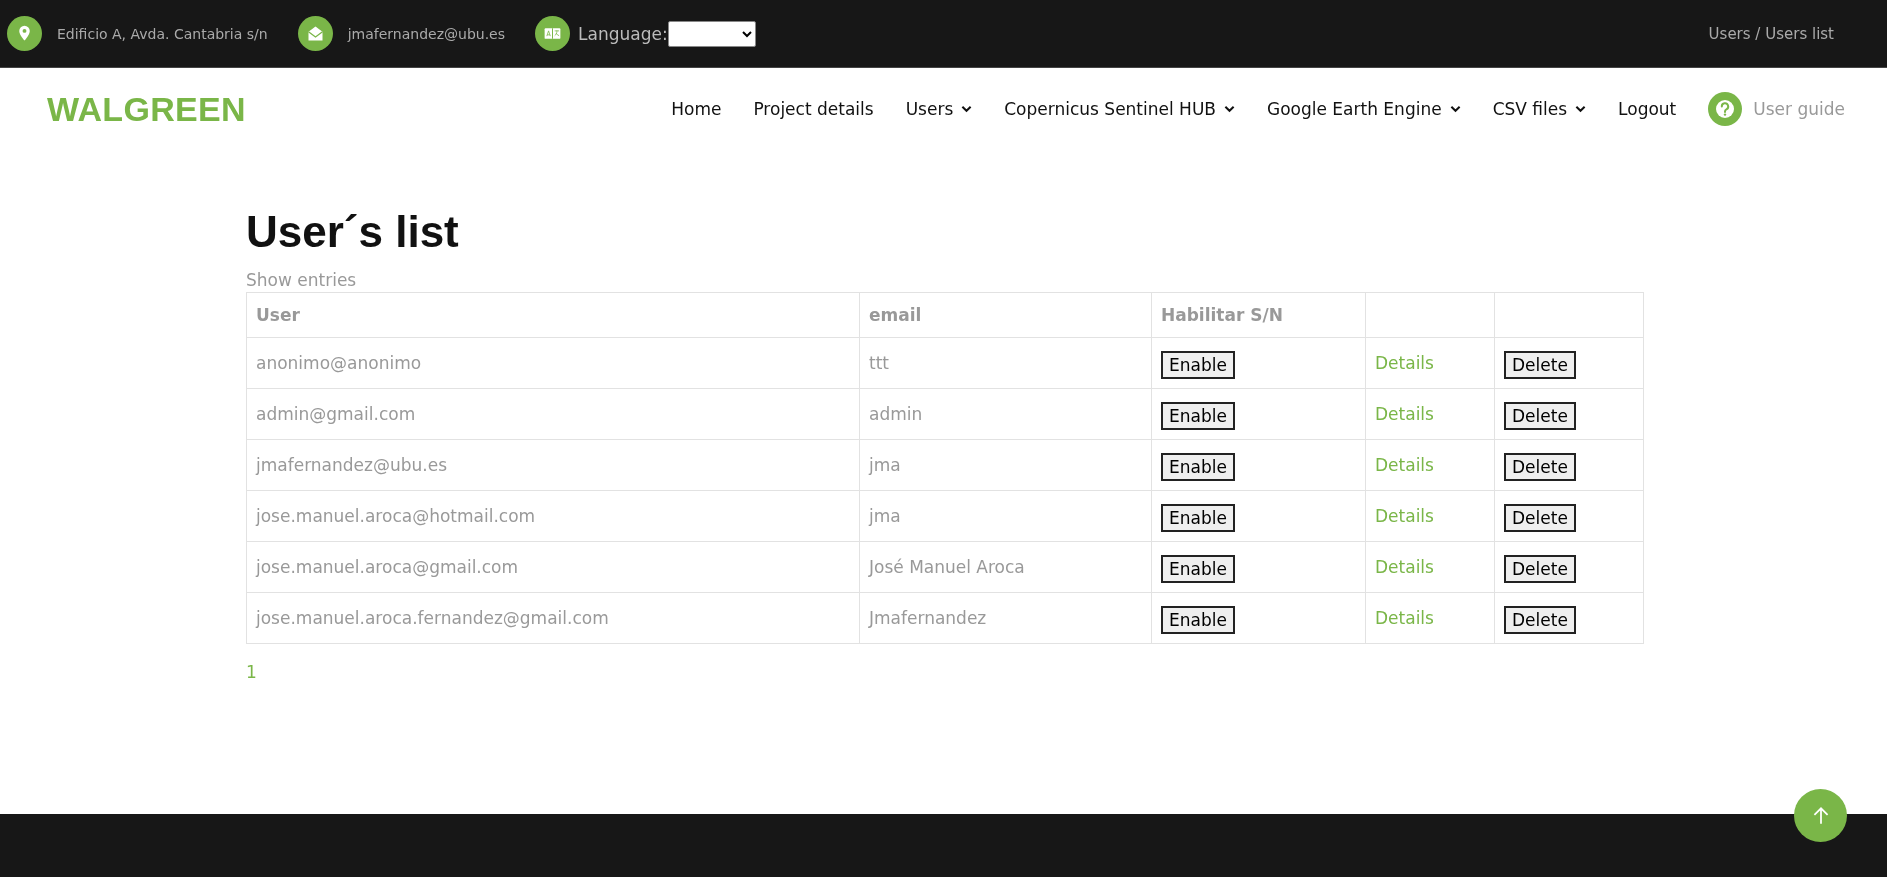 The width and height of the screenshot is (1887, 877). What do you see at coordinates (939, 109) in the screenshot?
I see `nav-link: Users` at bounding box center [939, 109].